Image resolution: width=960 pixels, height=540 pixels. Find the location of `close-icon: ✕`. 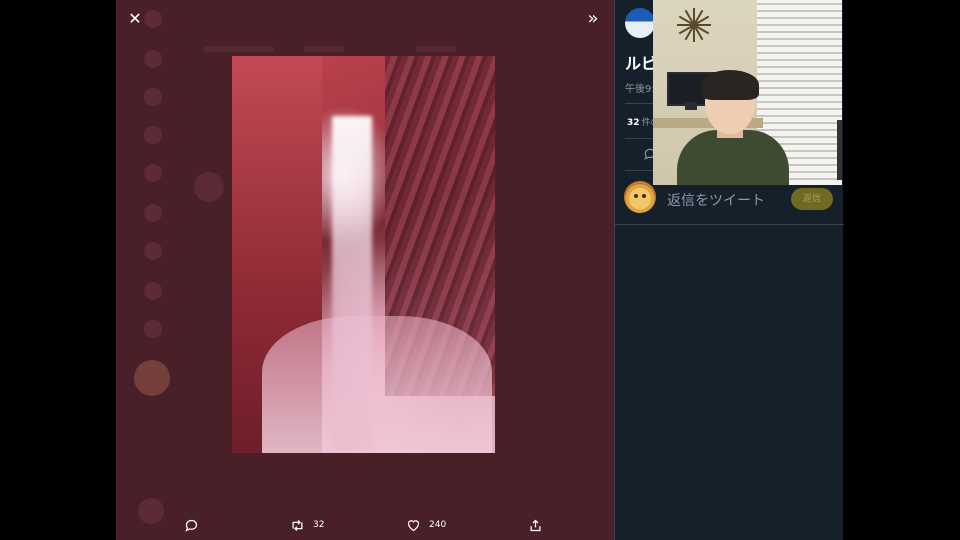

close-icon: ✕ is located at coordinates (135, 18).